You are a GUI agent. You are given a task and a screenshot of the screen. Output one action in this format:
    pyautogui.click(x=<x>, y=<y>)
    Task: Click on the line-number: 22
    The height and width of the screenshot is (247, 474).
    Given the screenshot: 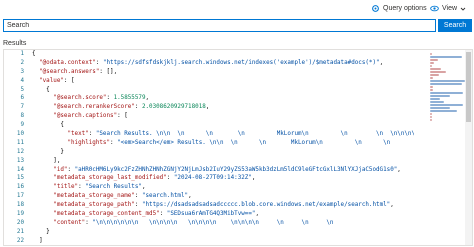 What is the action you would take?
    pyautogui.click(x=20, y=240)
    